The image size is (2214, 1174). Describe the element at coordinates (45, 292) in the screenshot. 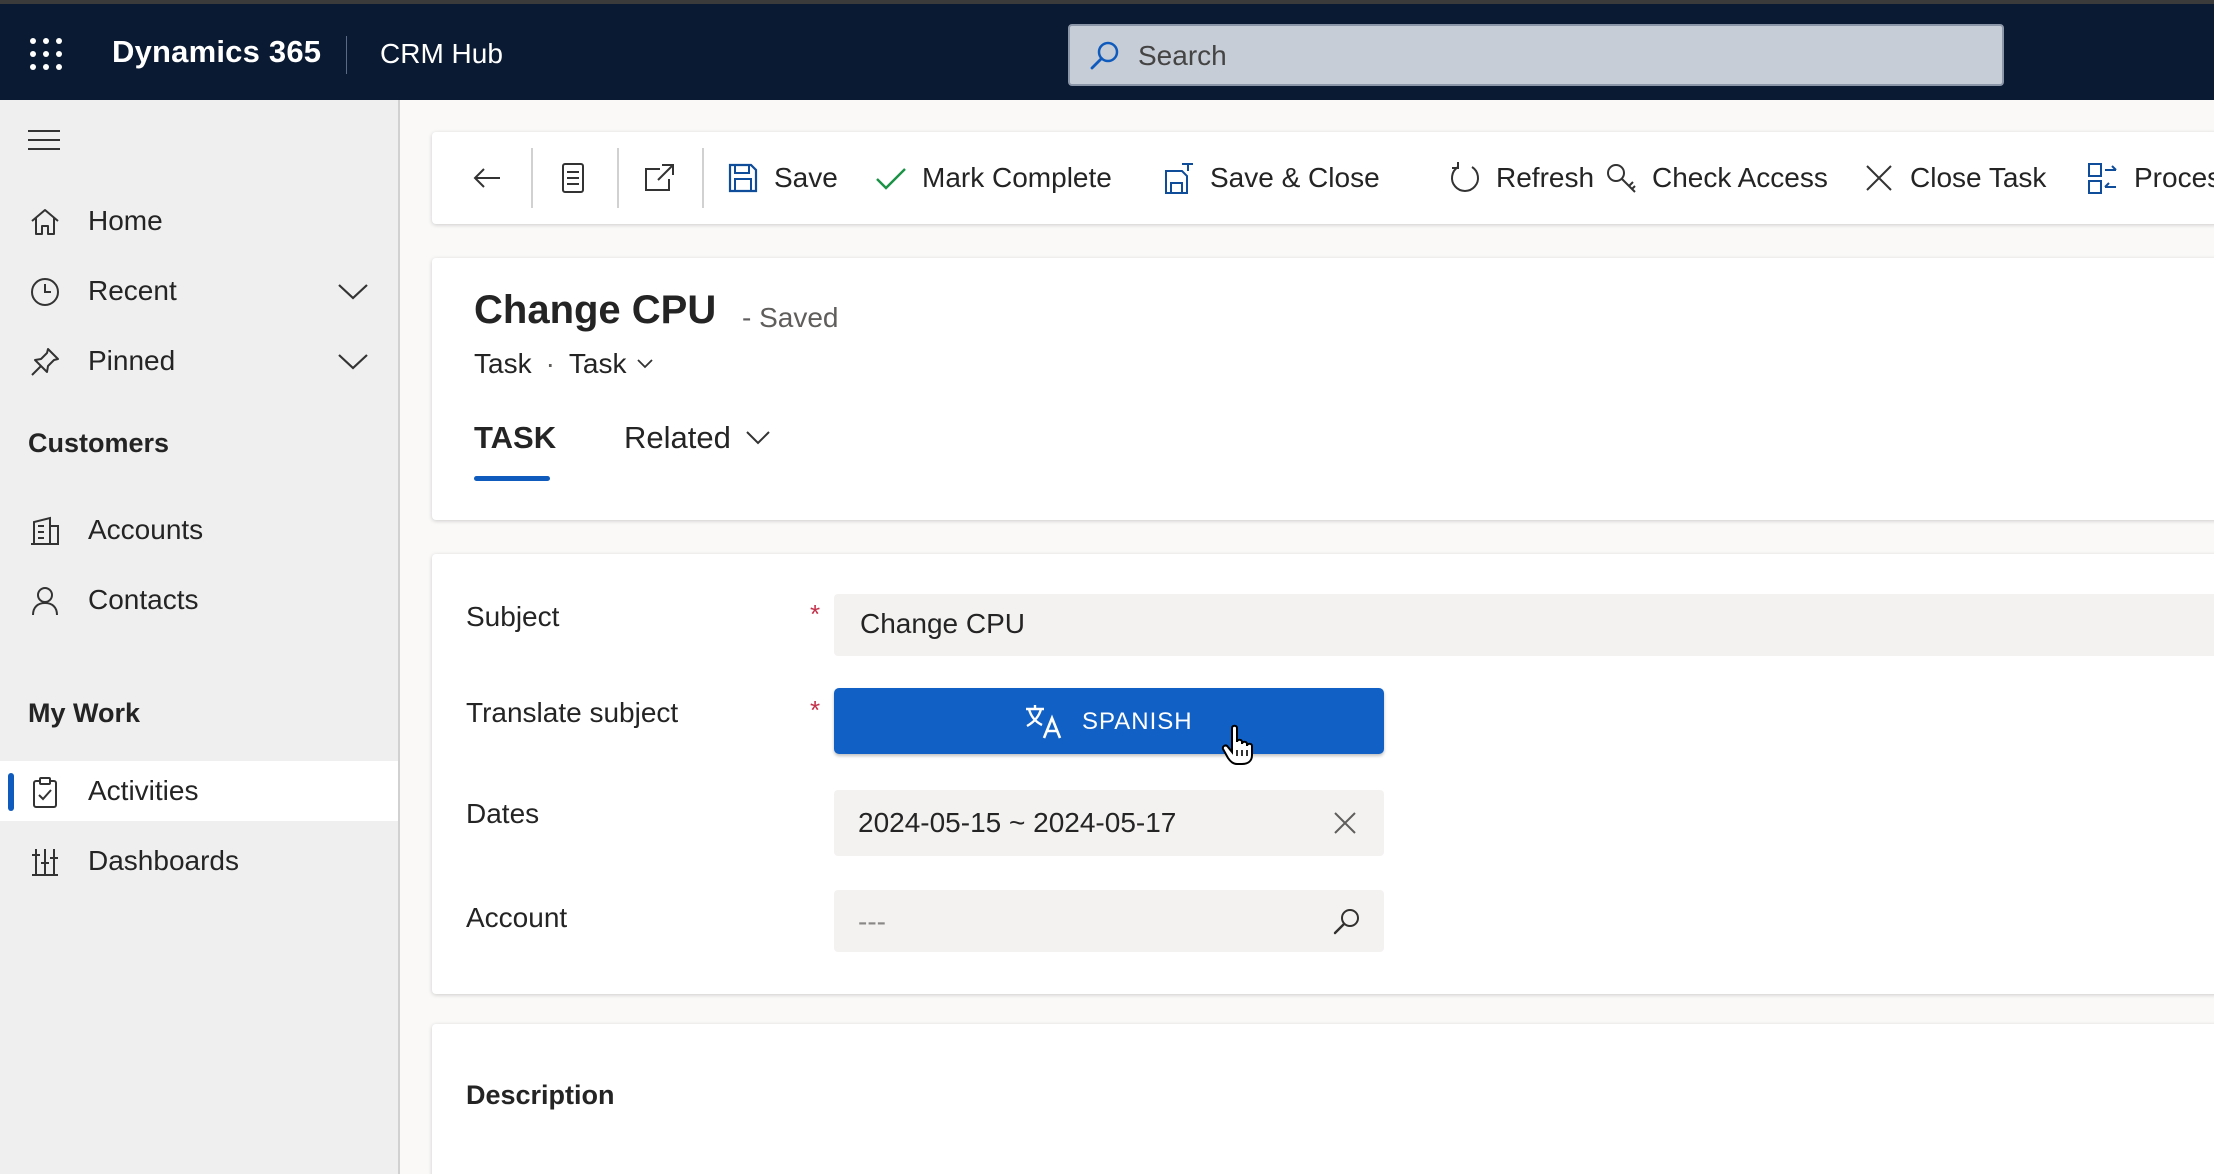

I see `clock-icon` at that location.